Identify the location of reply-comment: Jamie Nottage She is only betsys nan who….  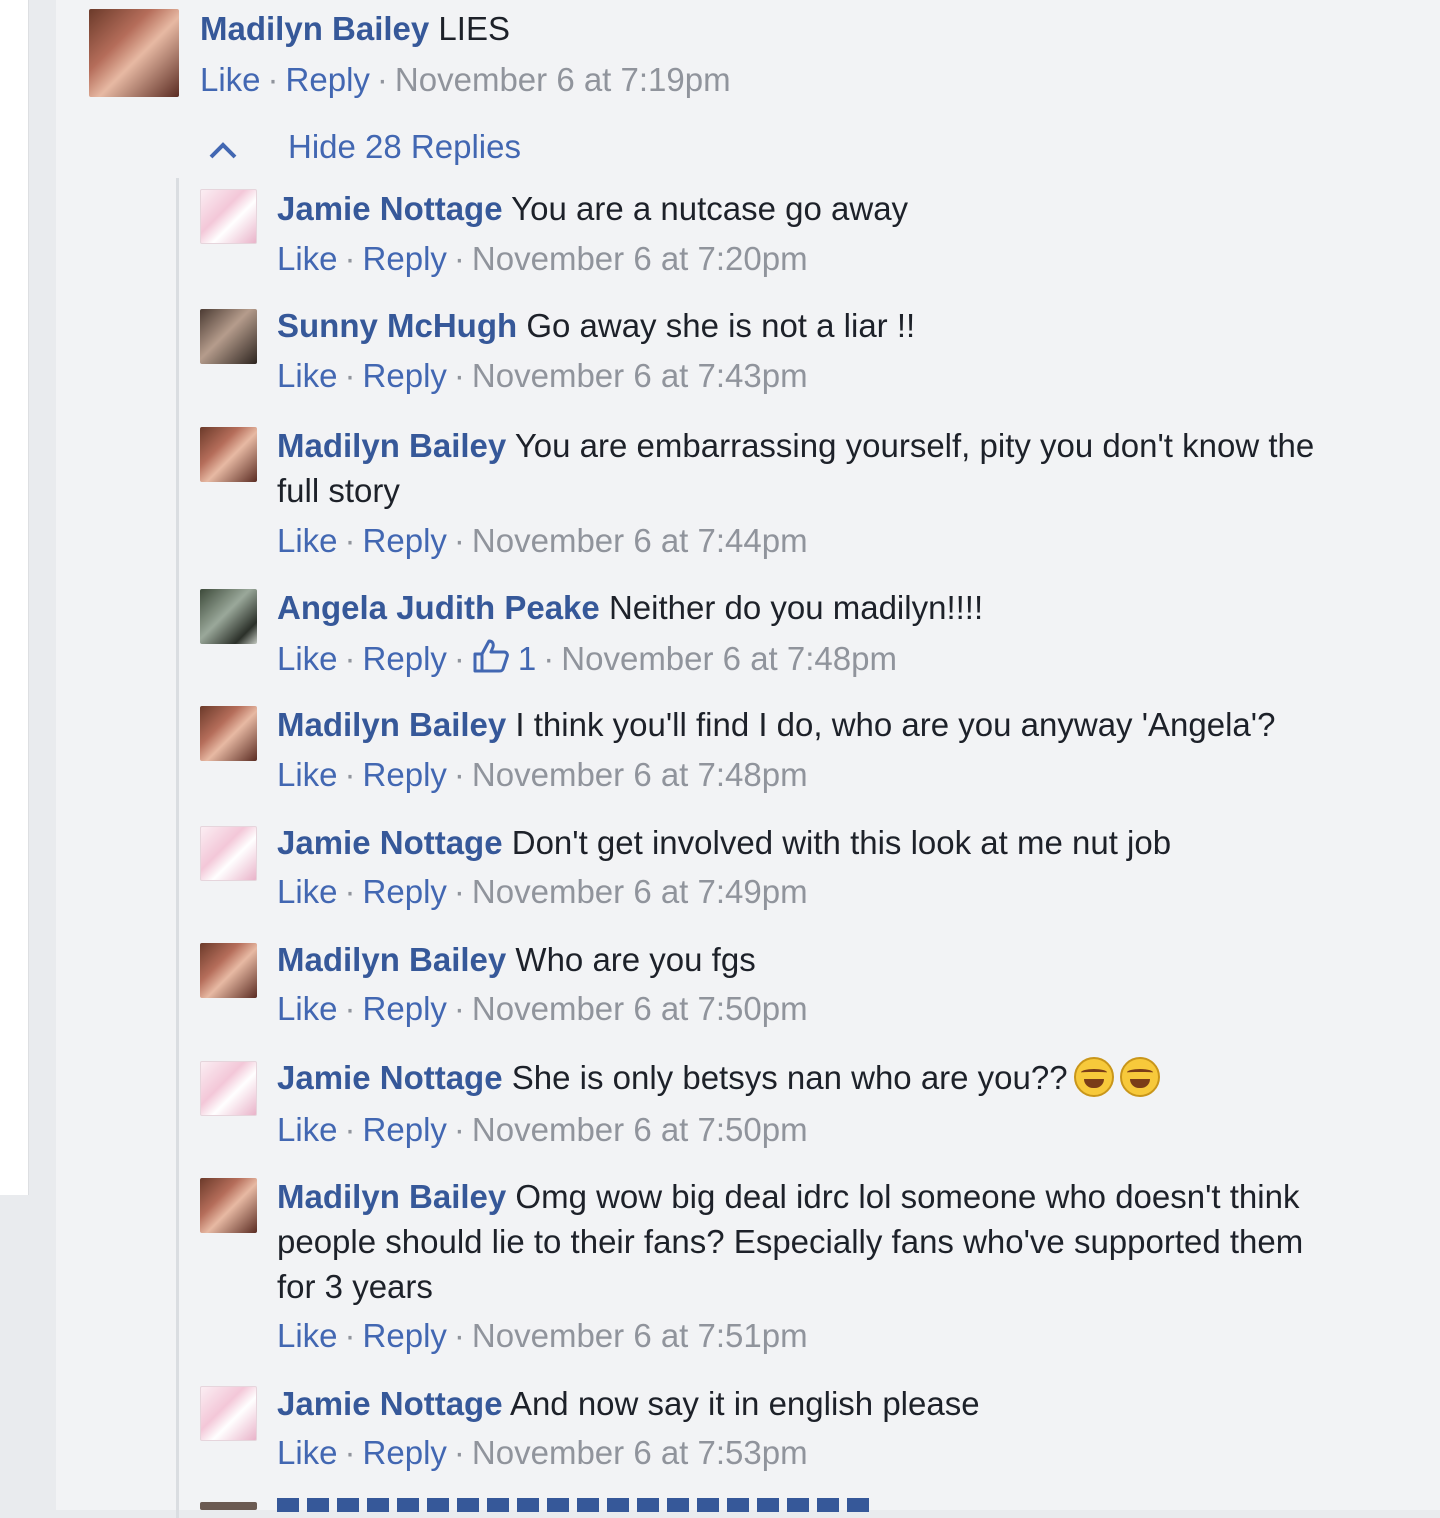
(802, 1077).